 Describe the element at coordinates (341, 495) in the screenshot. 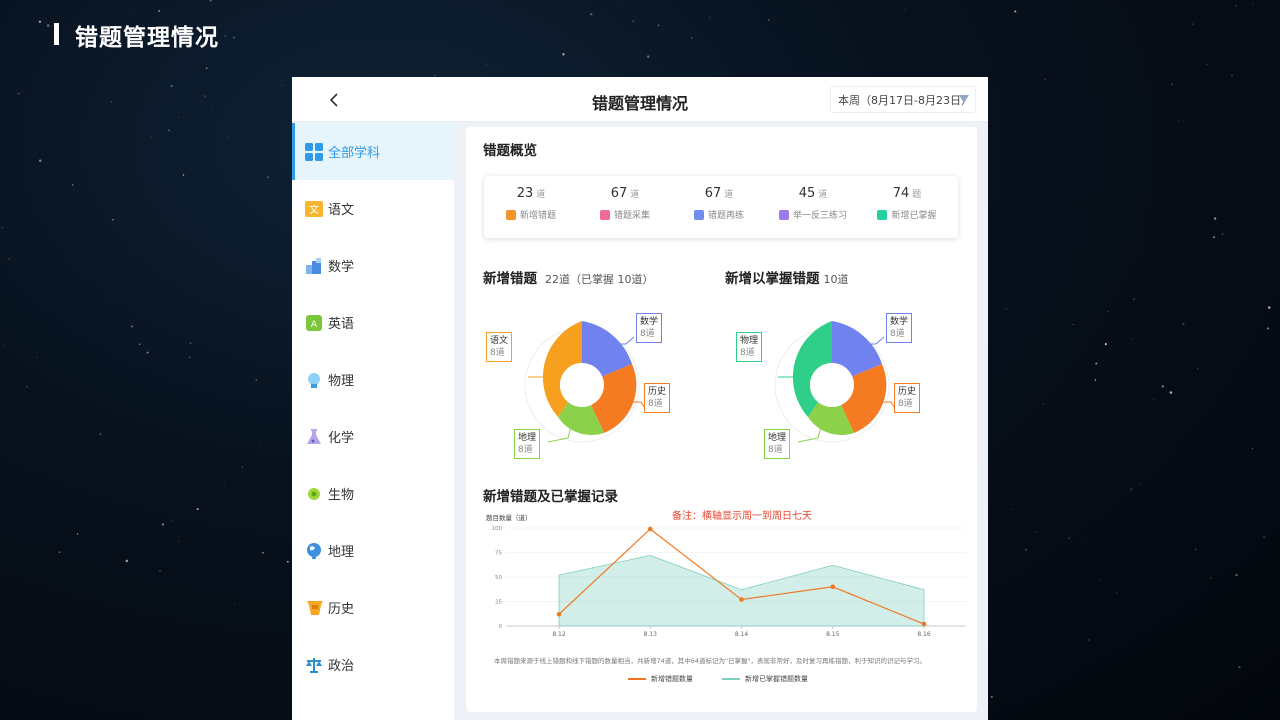

I see `sidebar-item-label: 生物` at that location.